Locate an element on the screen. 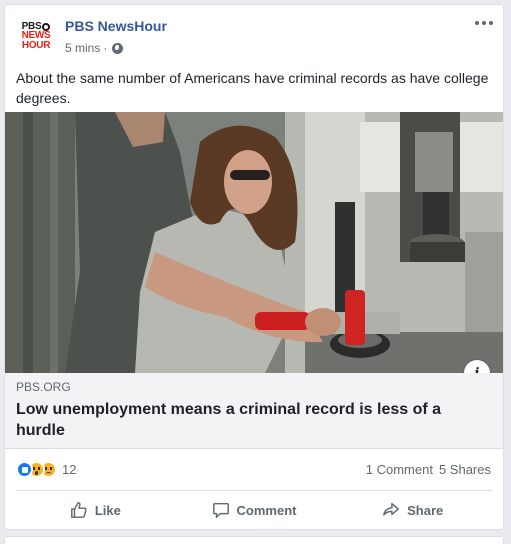 The width and height of the screenshot is (511, 544). reaction-count: 12 is located at coordinates (69, 469).